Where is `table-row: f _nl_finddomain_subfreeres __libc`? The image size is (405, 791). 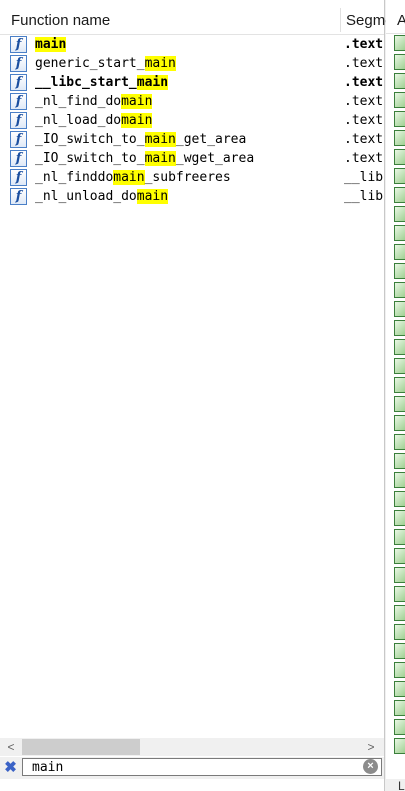 table-row: f _nl_finddomain_subfreeres __libc is located at coordinates (192, 177).